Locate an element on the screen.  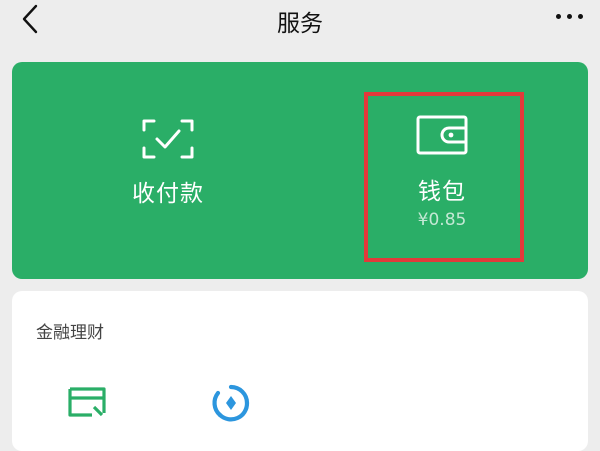
more-button is located at coordinates (570, 16).